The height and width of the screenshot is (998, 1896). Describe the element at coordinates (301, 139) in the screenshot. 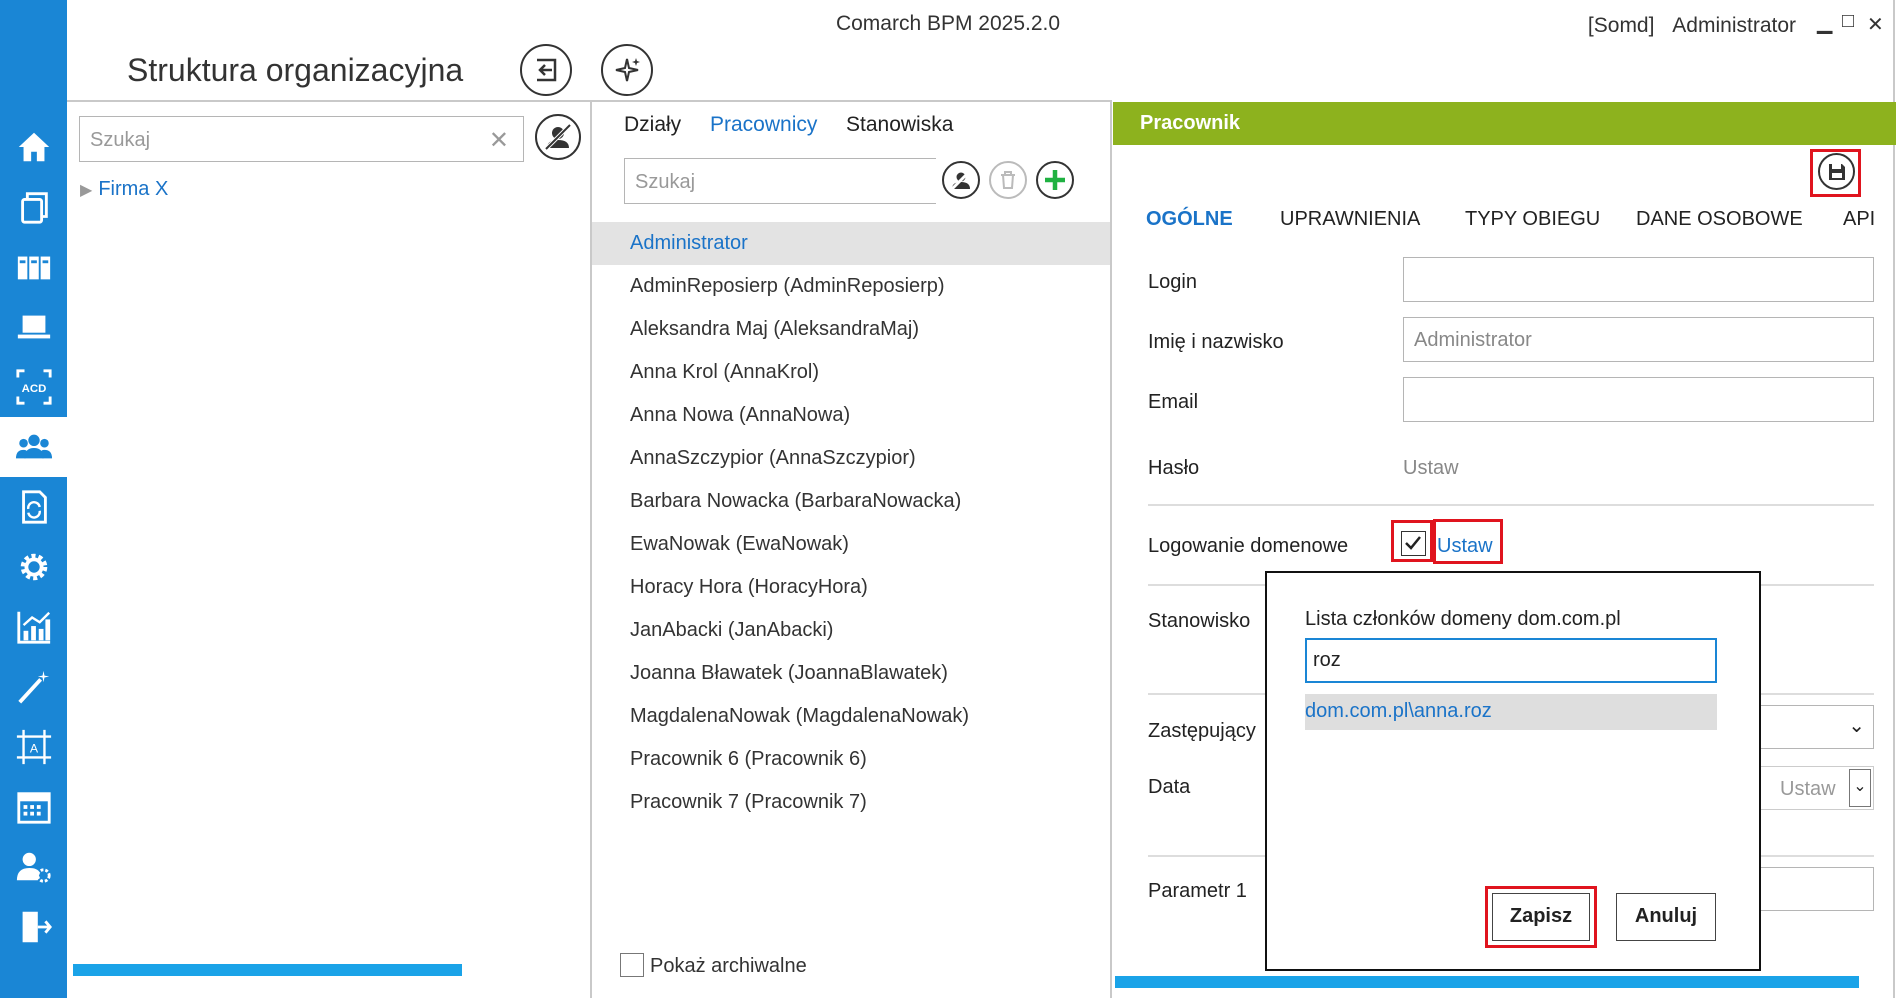

I see `structure-search-input: Szukaj ✕` at that location.